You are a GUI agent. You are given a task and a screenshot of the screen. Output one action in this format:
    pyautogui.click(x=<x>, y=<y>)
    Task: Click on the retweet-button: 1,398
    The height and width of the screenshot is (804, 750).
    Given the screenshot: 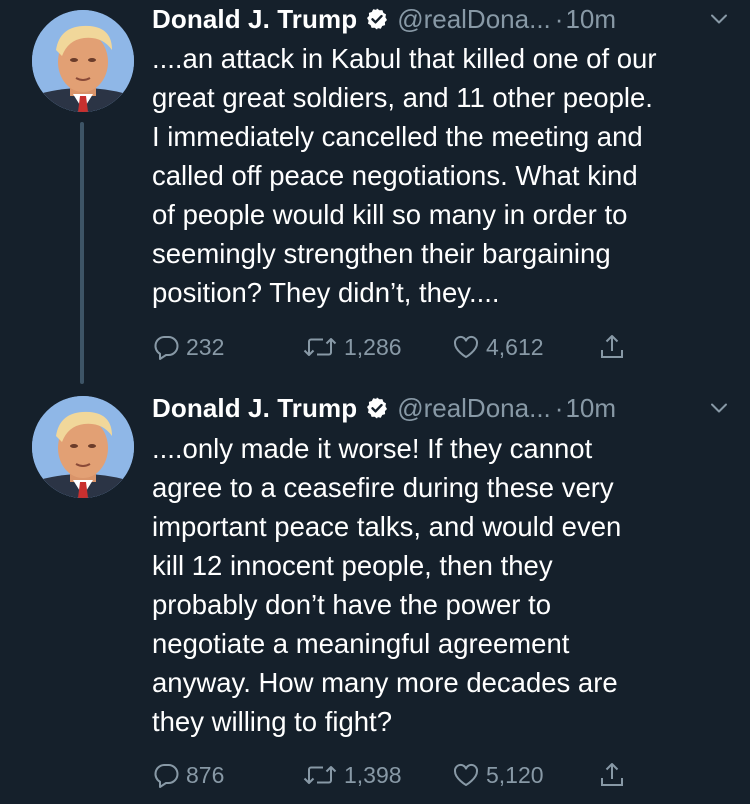 What is the action you would take?
    pyautogui.click(x=352, y=775)
    